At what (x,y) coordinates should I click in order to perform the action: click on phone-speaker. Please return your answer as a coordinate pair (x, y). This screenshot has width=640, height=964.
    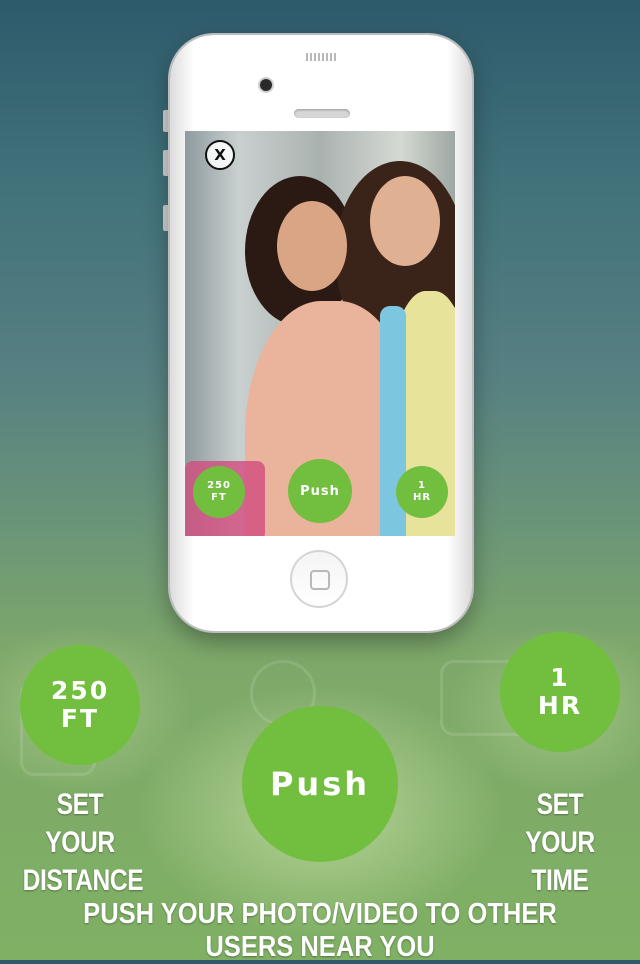
    Looking at the image, I should click on (322, 113).